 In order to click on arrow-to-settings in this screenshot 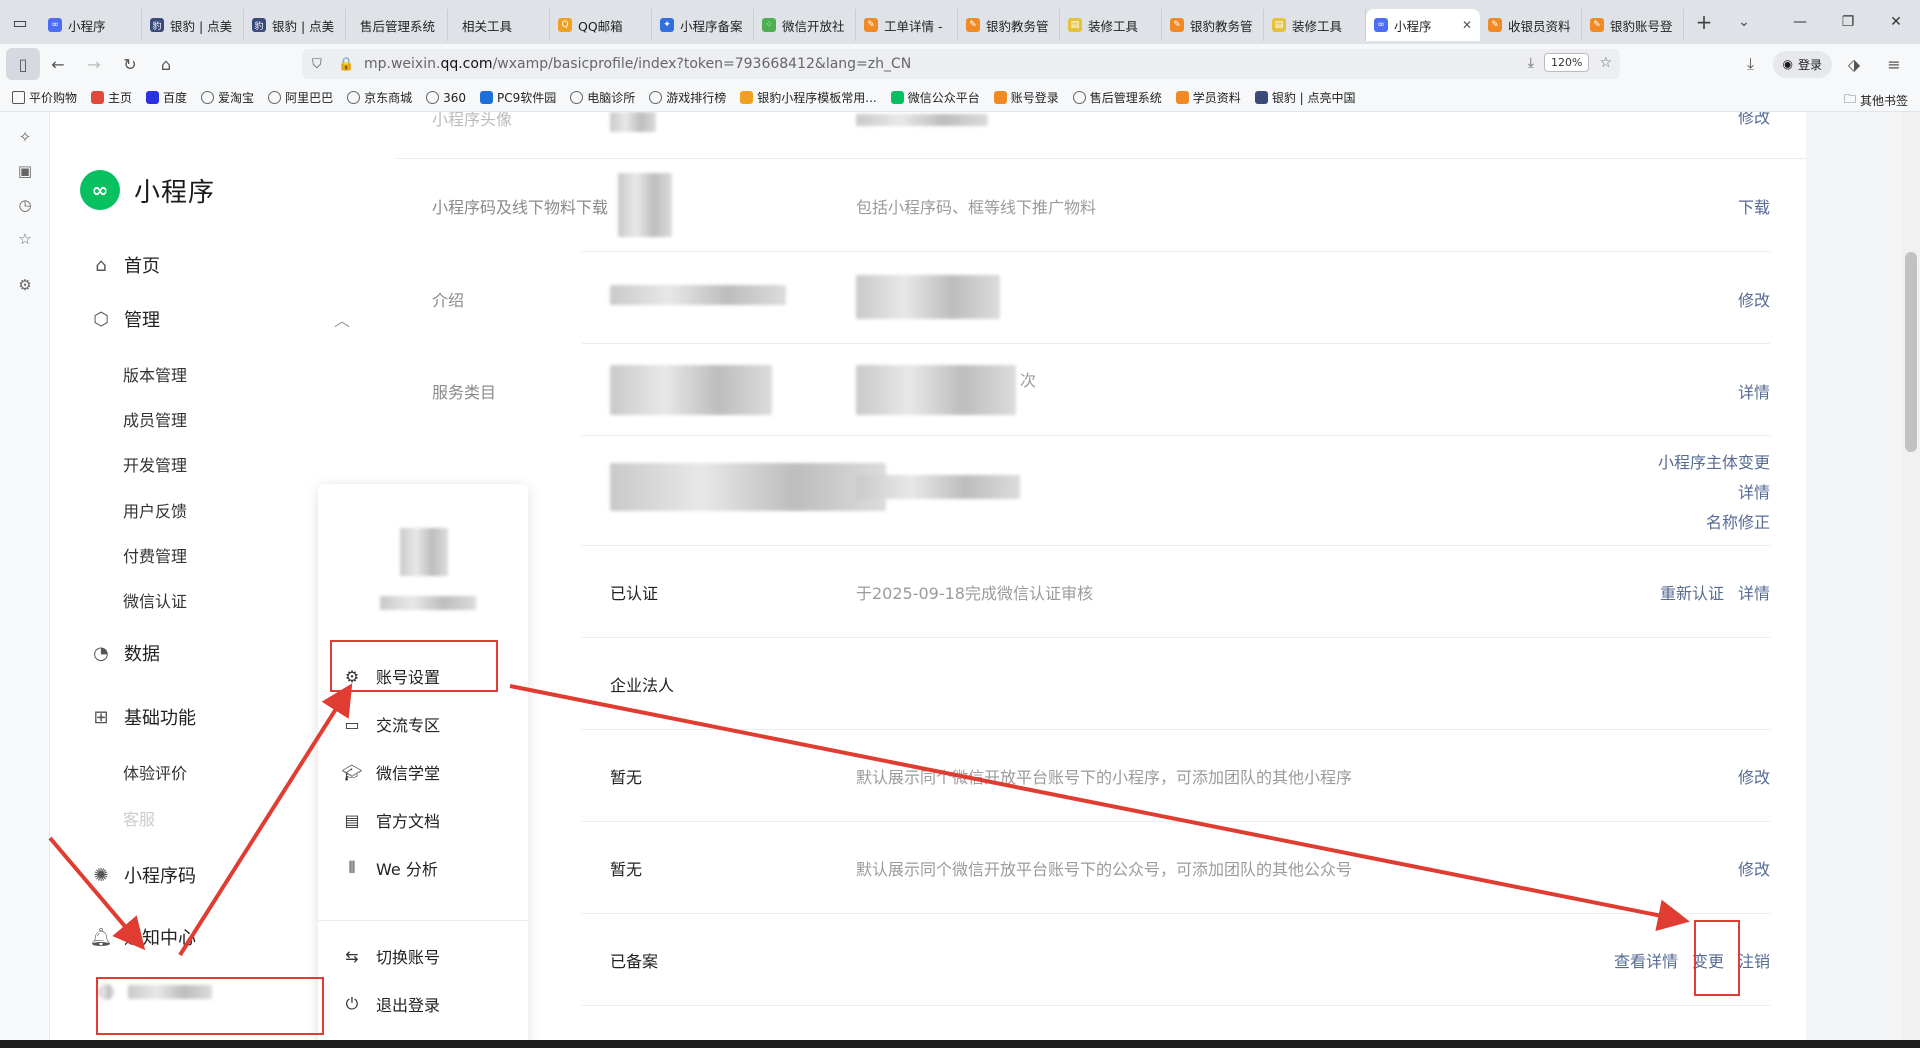, I will do `click(265, 820)`.